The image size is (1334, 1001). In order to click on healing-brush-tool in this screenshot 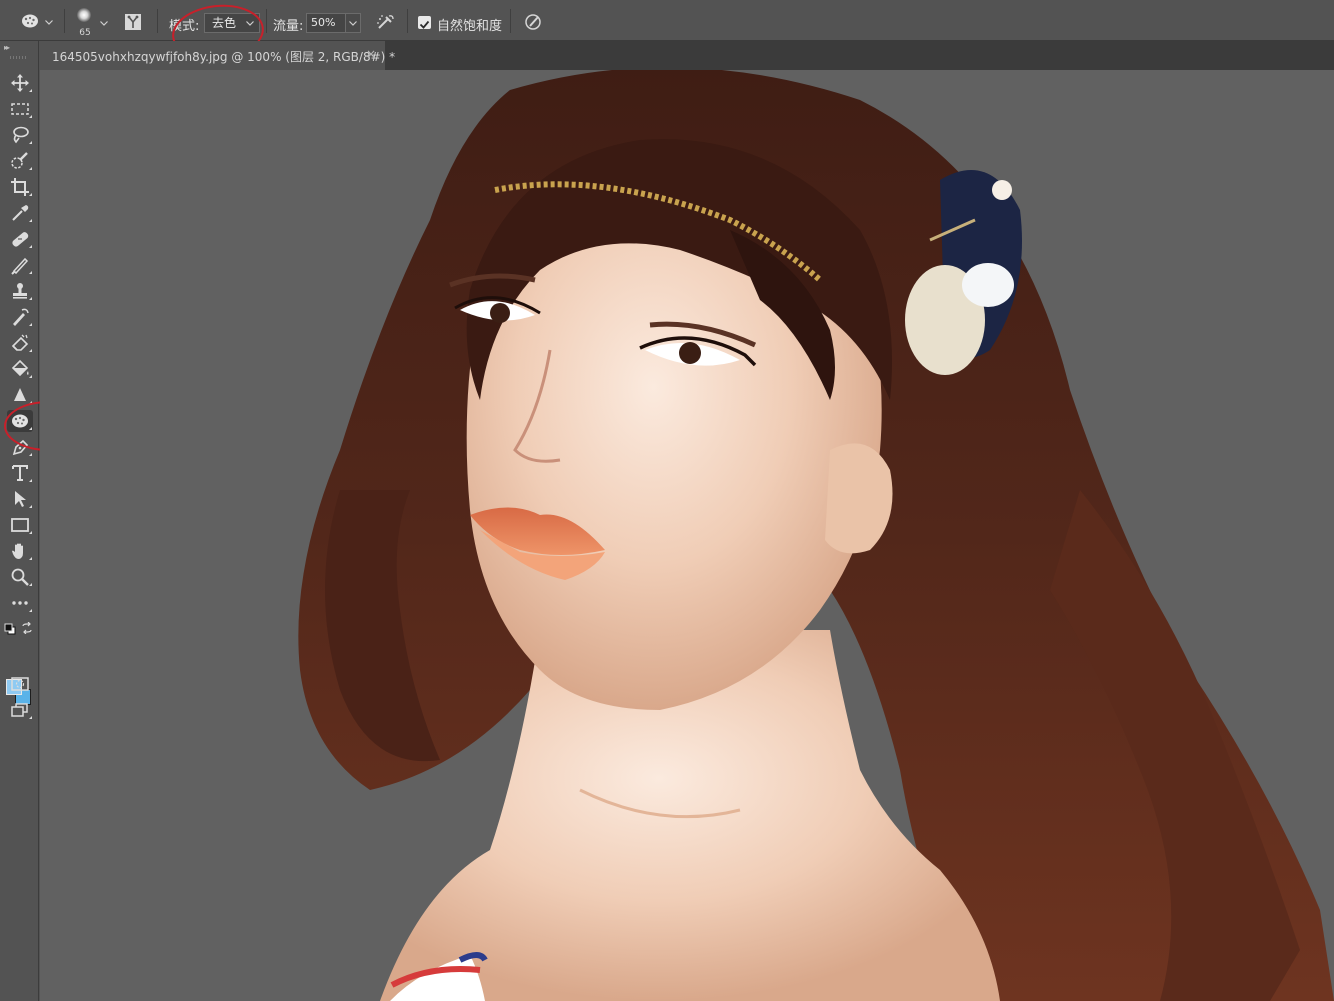, I will do `click(20, 239)`.